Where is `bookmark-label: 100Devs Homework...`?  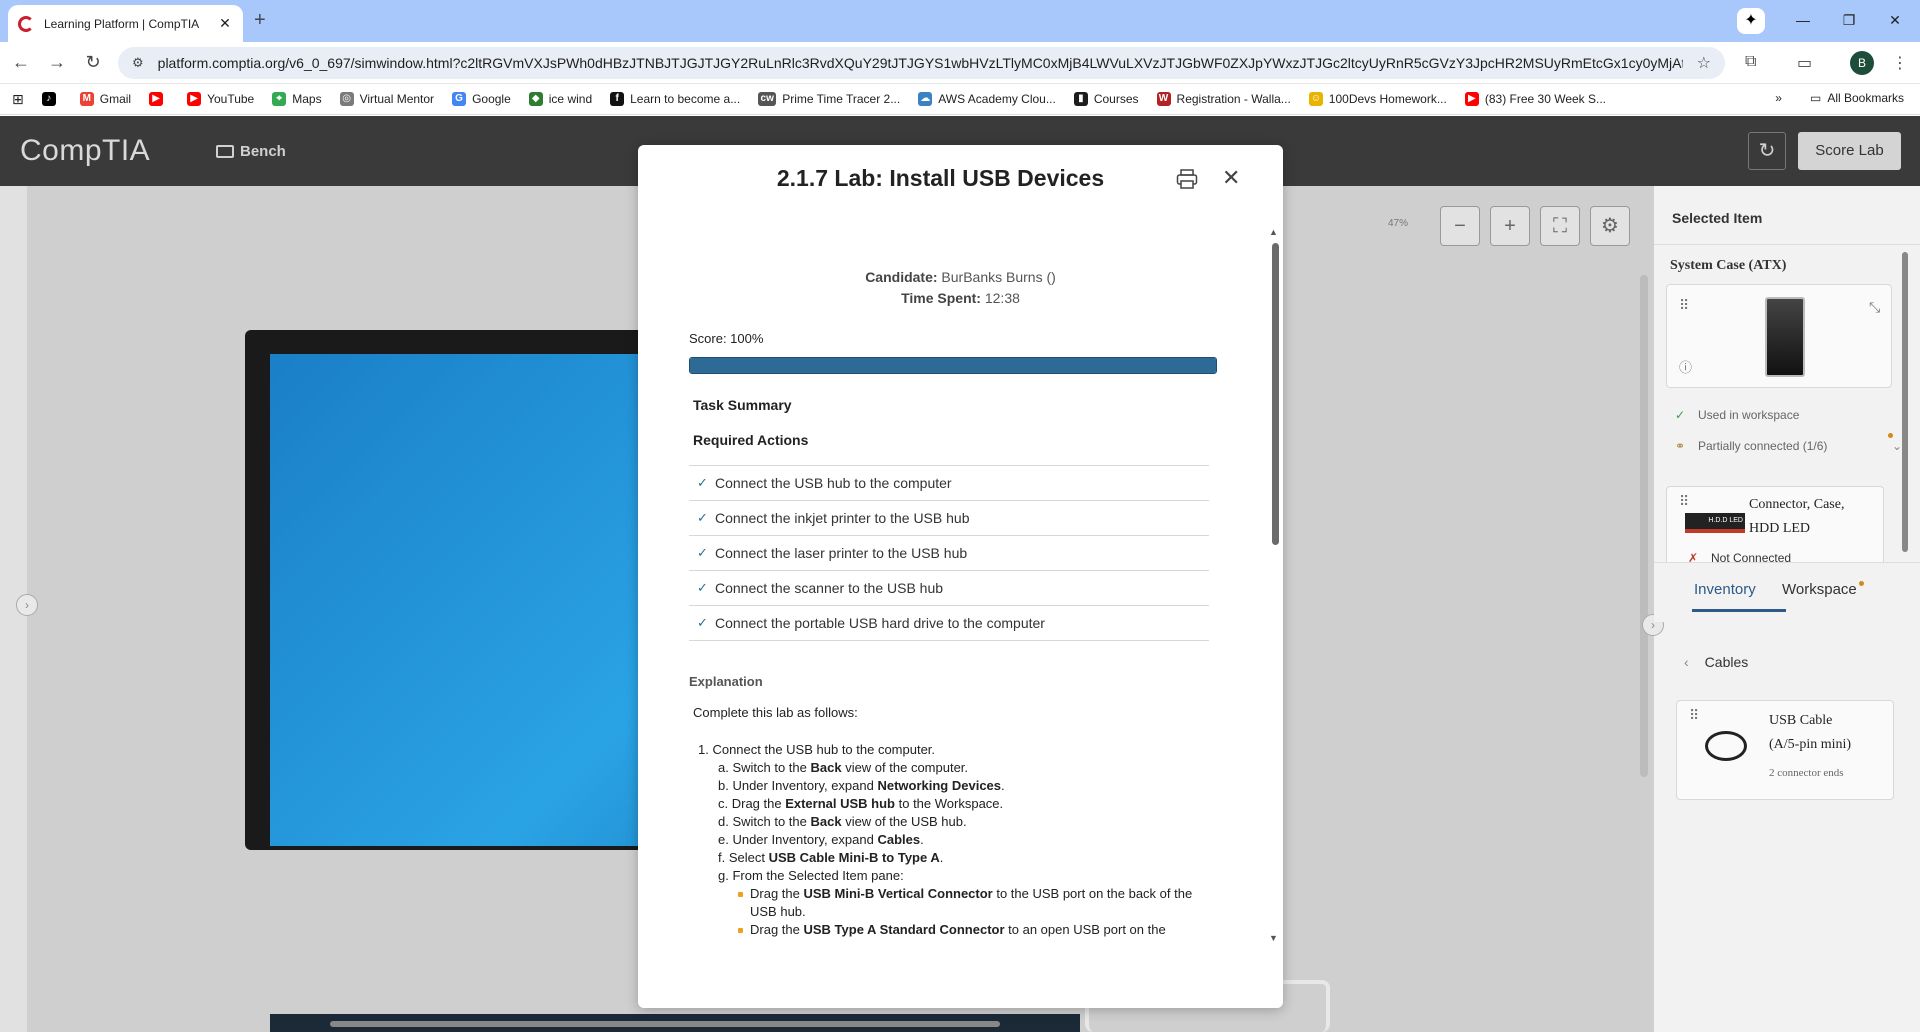 bookmark-label: 100Devs Homework... is located at coordinates (1387, 99).